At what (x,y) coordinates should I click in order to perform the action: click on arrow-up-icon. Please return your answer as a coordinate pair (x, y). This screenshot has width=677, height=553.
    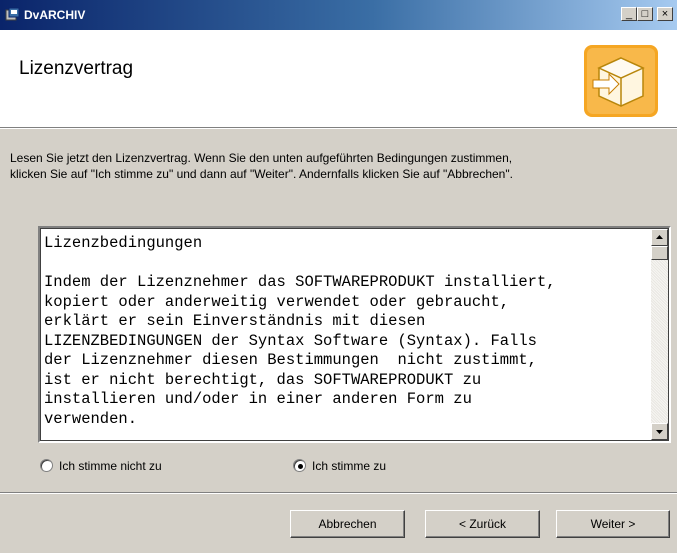
    Looking at the image, I should click on (659, 237).